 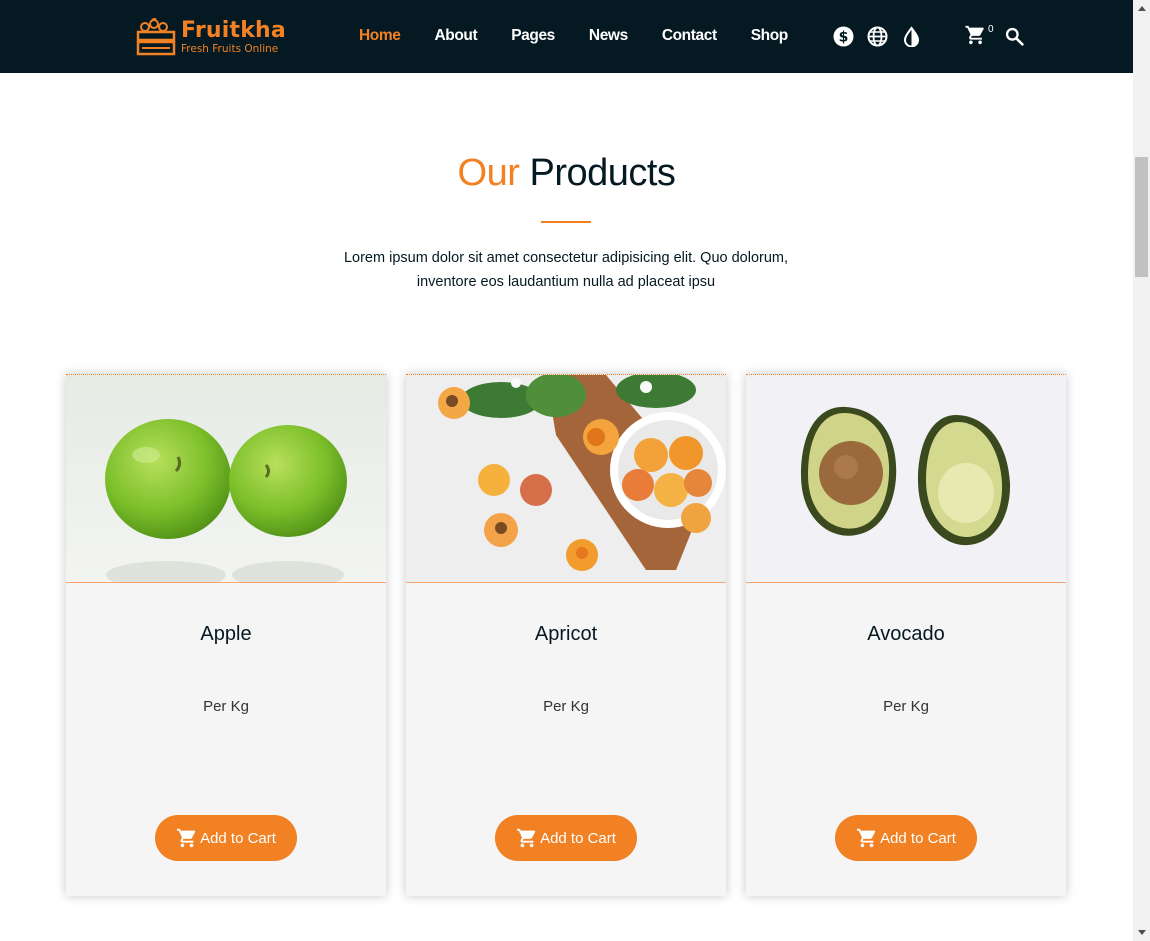 I want to click on scrollbar-thumb, so click(x=1141, y=217).